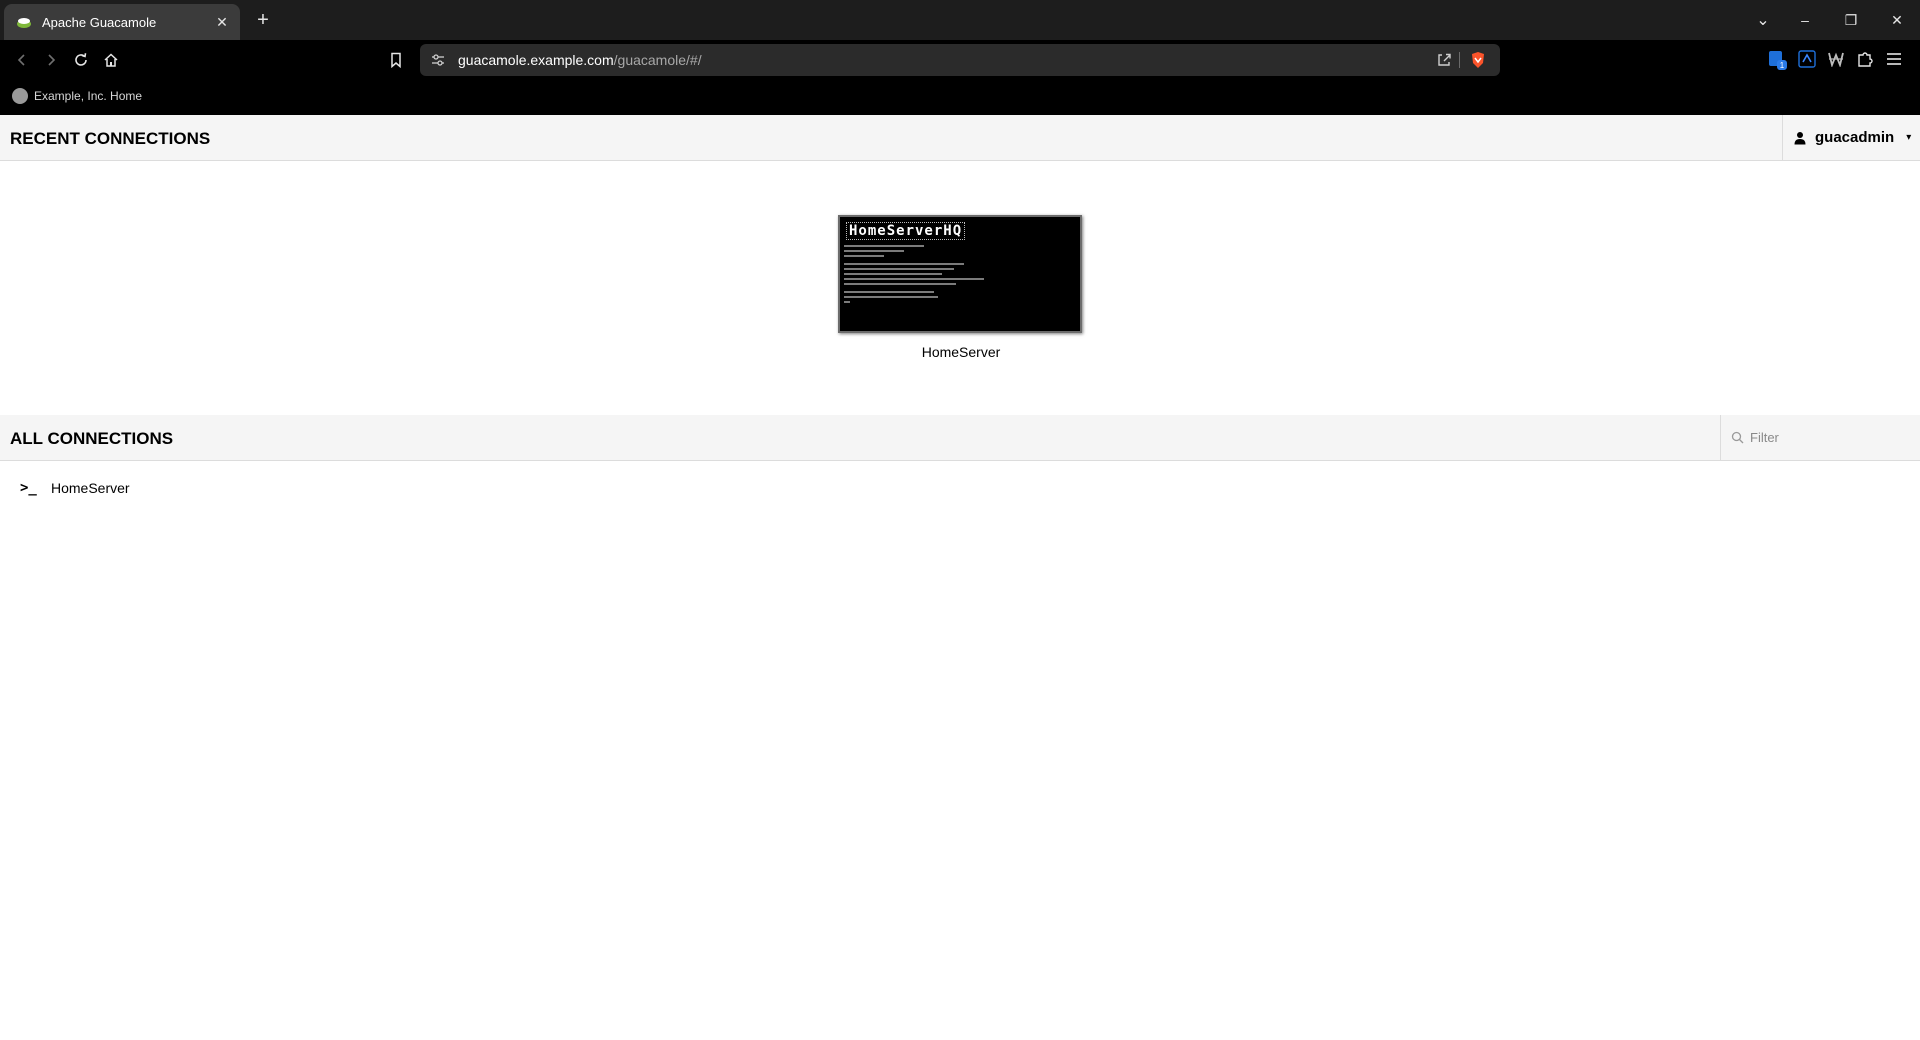 Image resolution: width=1920 pixels, height=1040 pixels. I want to click on connection-list-item: >_ HomeServer, so click(75, 488).